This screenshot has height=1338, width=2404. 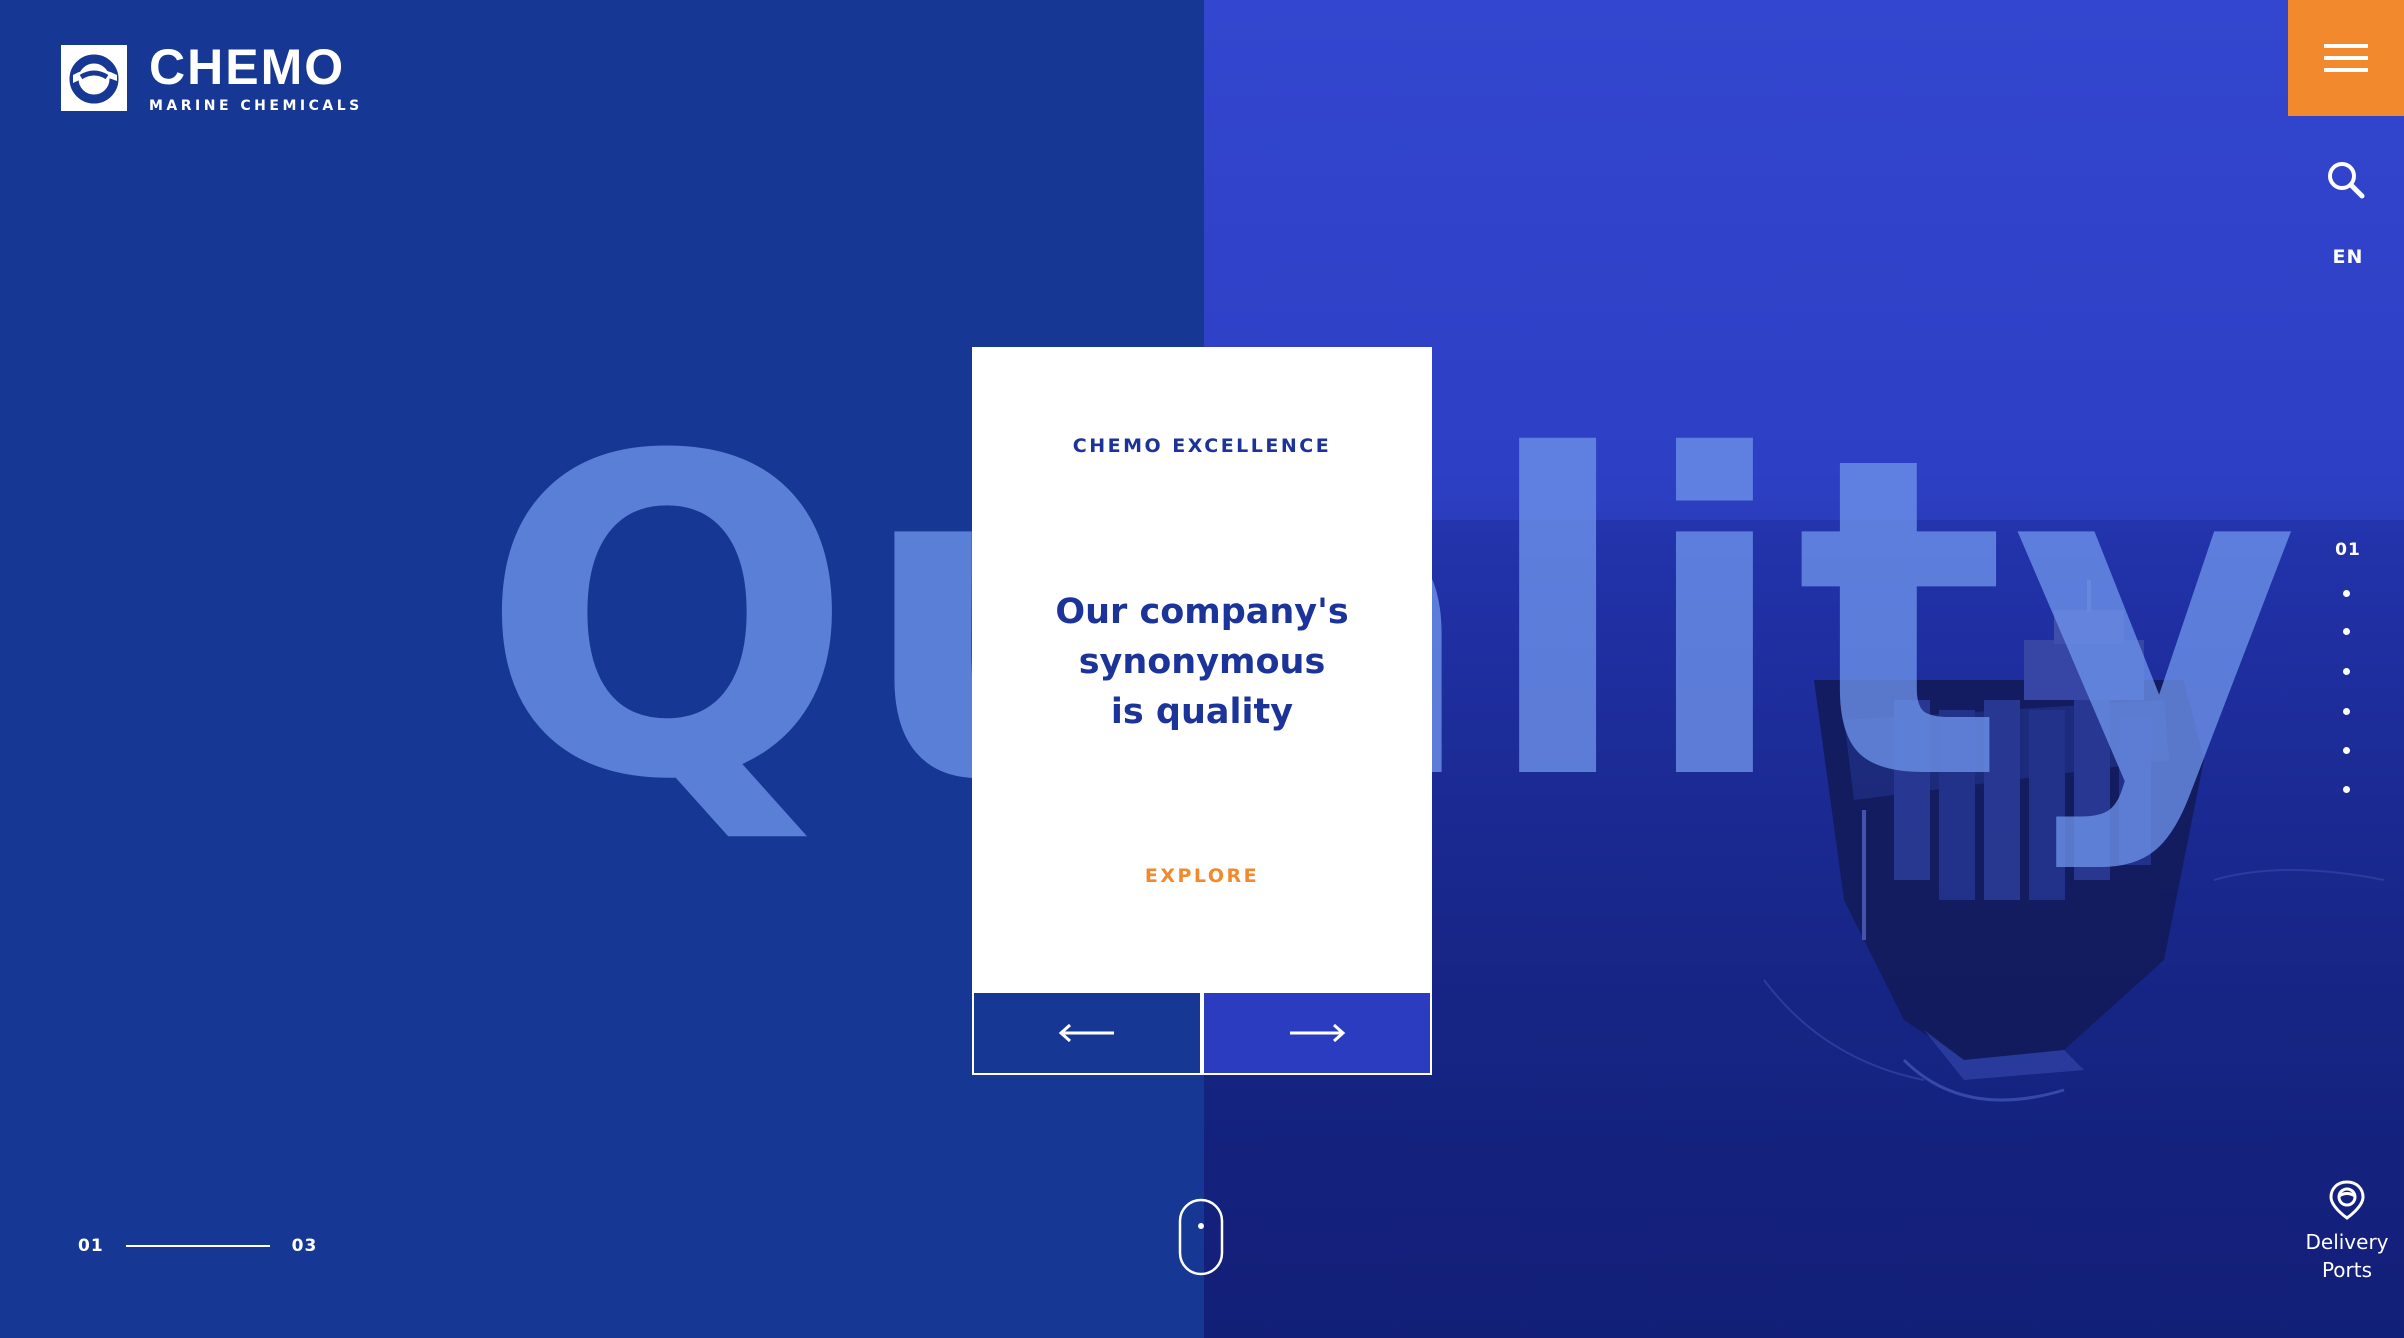 What do you see at coordinates (91, 1246) in the screenshot?
I see `slide-counter-current: 01` at bounding box center [91, 1246].